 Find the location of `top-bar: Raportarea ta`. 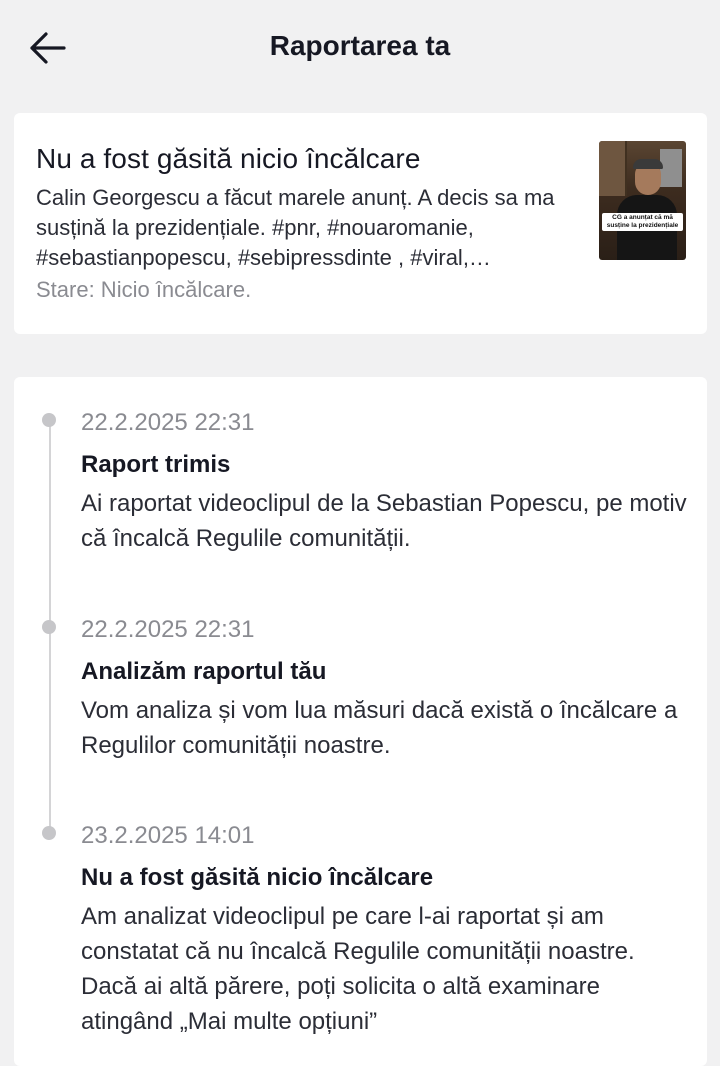

top-bar: Raportarea ta is located at coordinates (360, 46).